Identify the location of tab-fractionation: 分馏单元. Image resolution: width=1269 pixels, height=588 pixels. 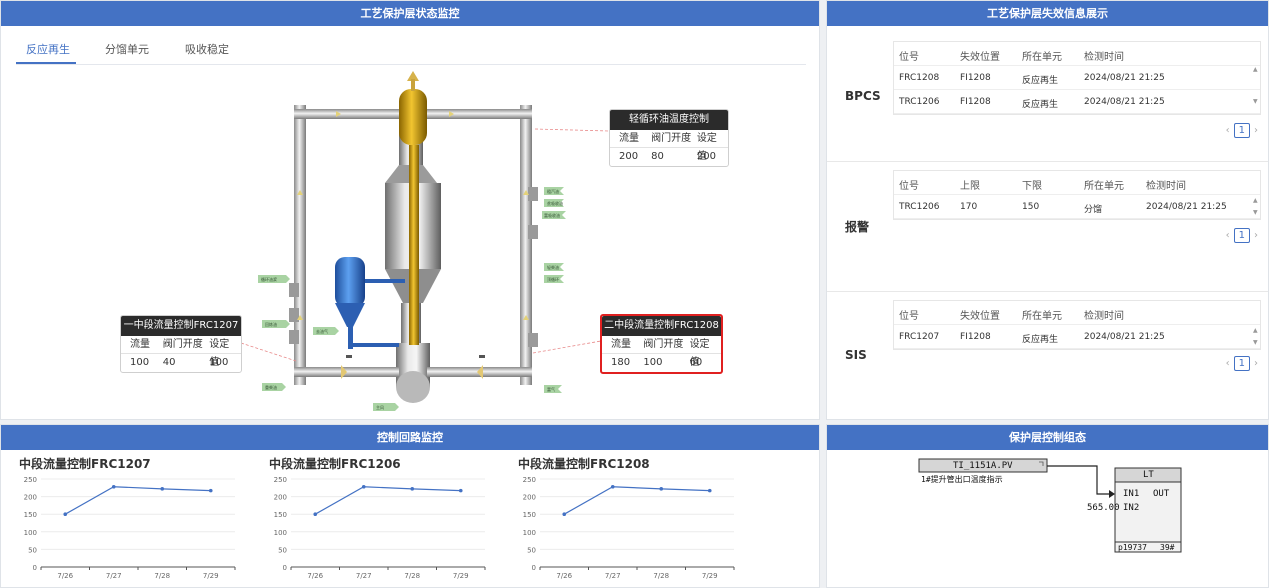
(127, 49).